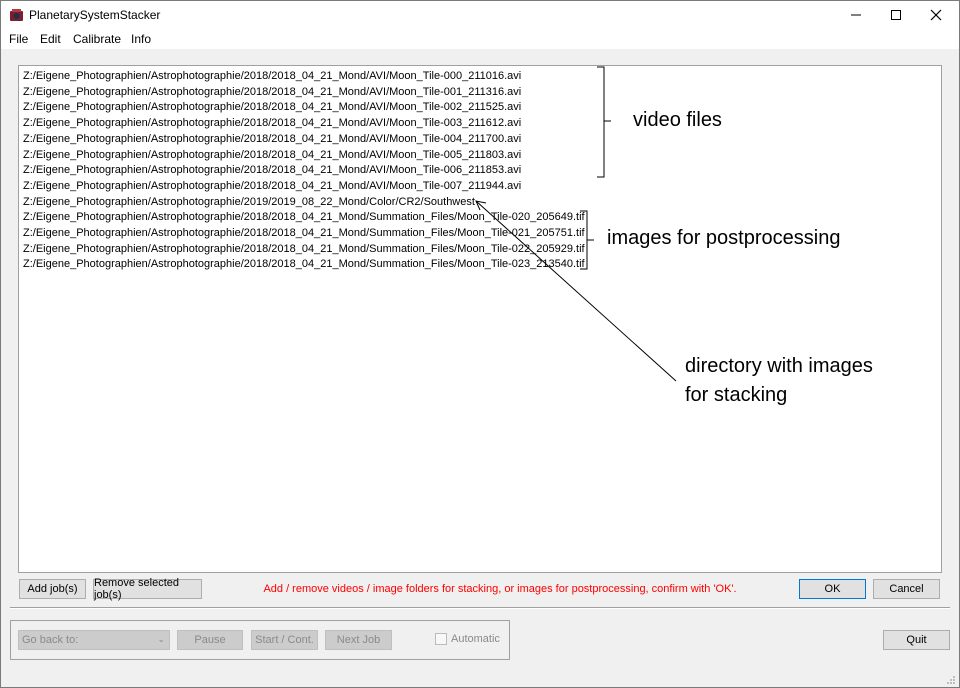  I want to click on start-continue-button: Start / Cont., so click(284, 640).